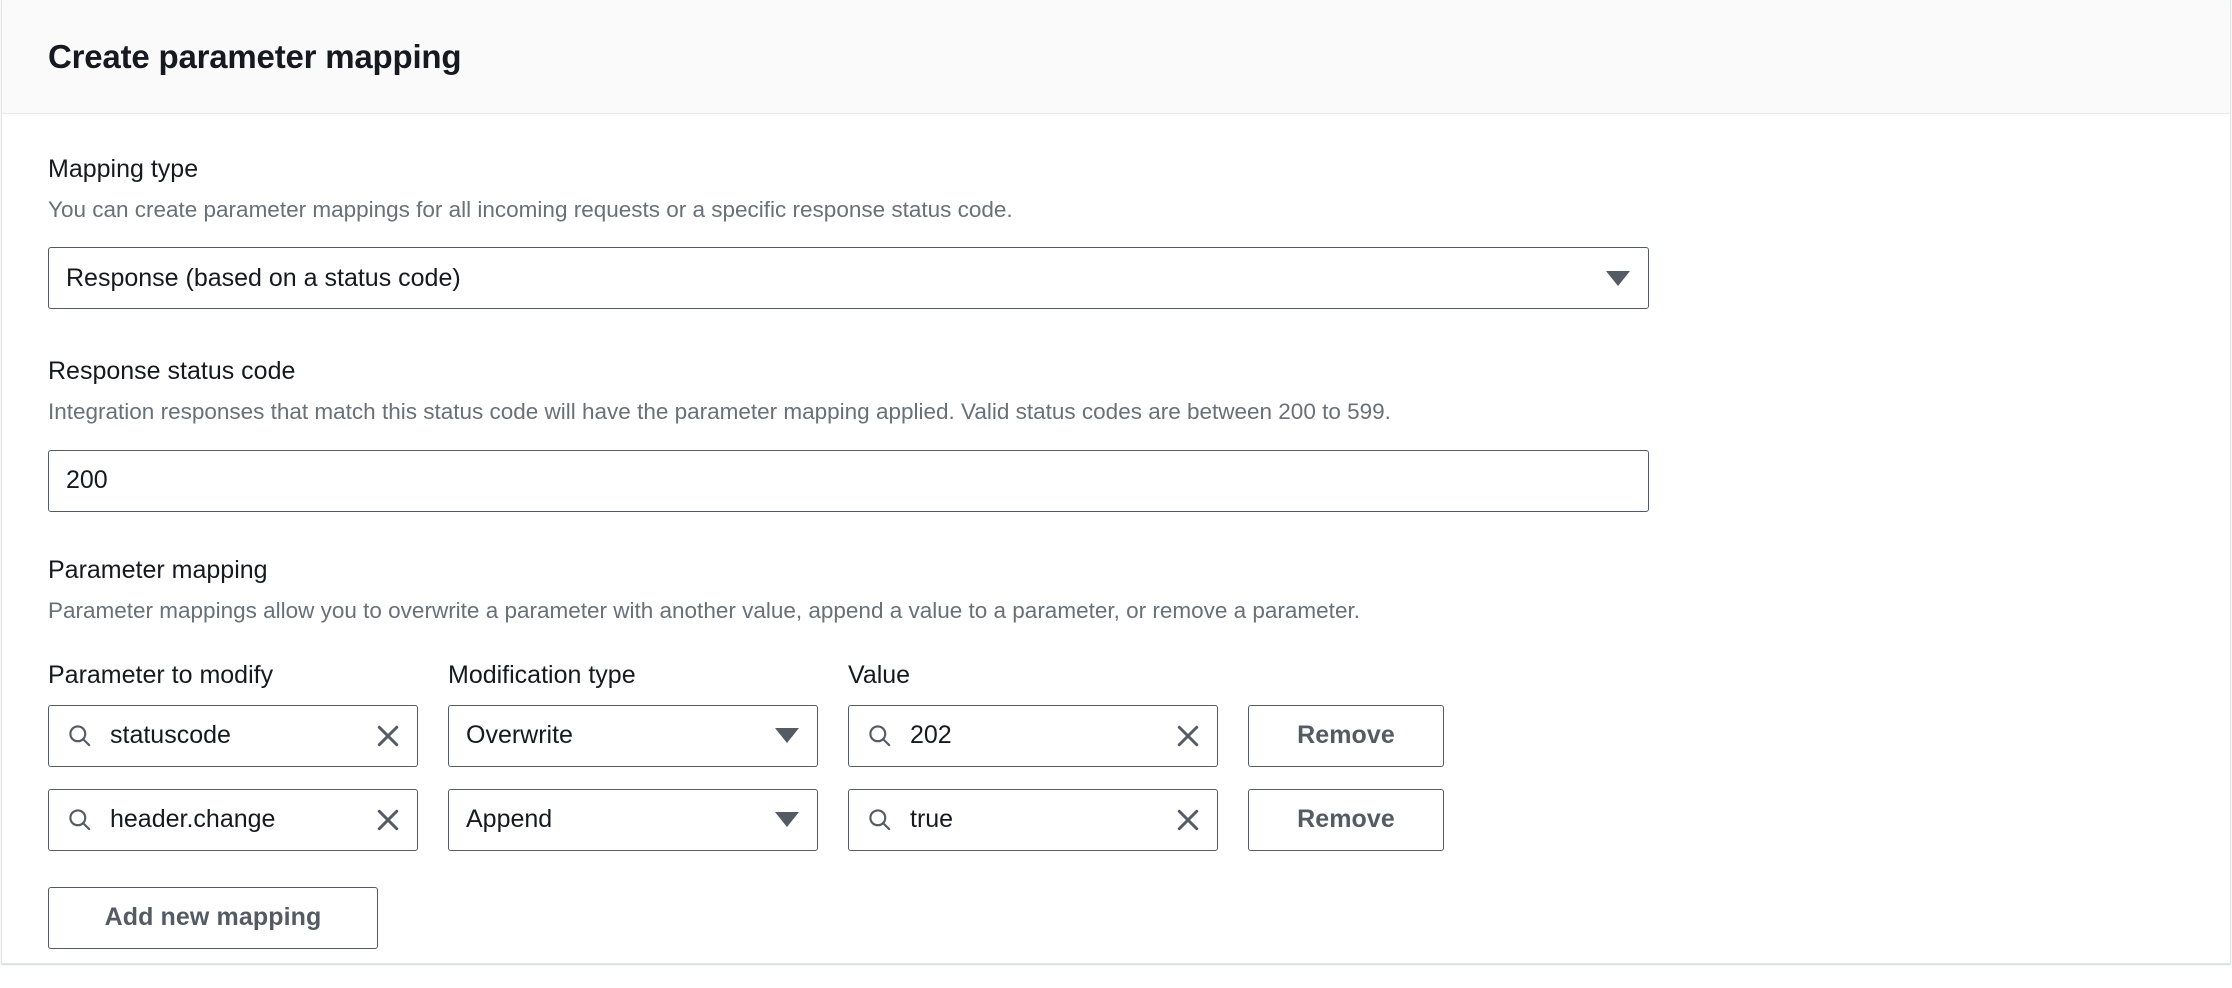 The image size is (2232, 988). I want to click on panel-header: Create parameter mapping, so click(1116, 57).